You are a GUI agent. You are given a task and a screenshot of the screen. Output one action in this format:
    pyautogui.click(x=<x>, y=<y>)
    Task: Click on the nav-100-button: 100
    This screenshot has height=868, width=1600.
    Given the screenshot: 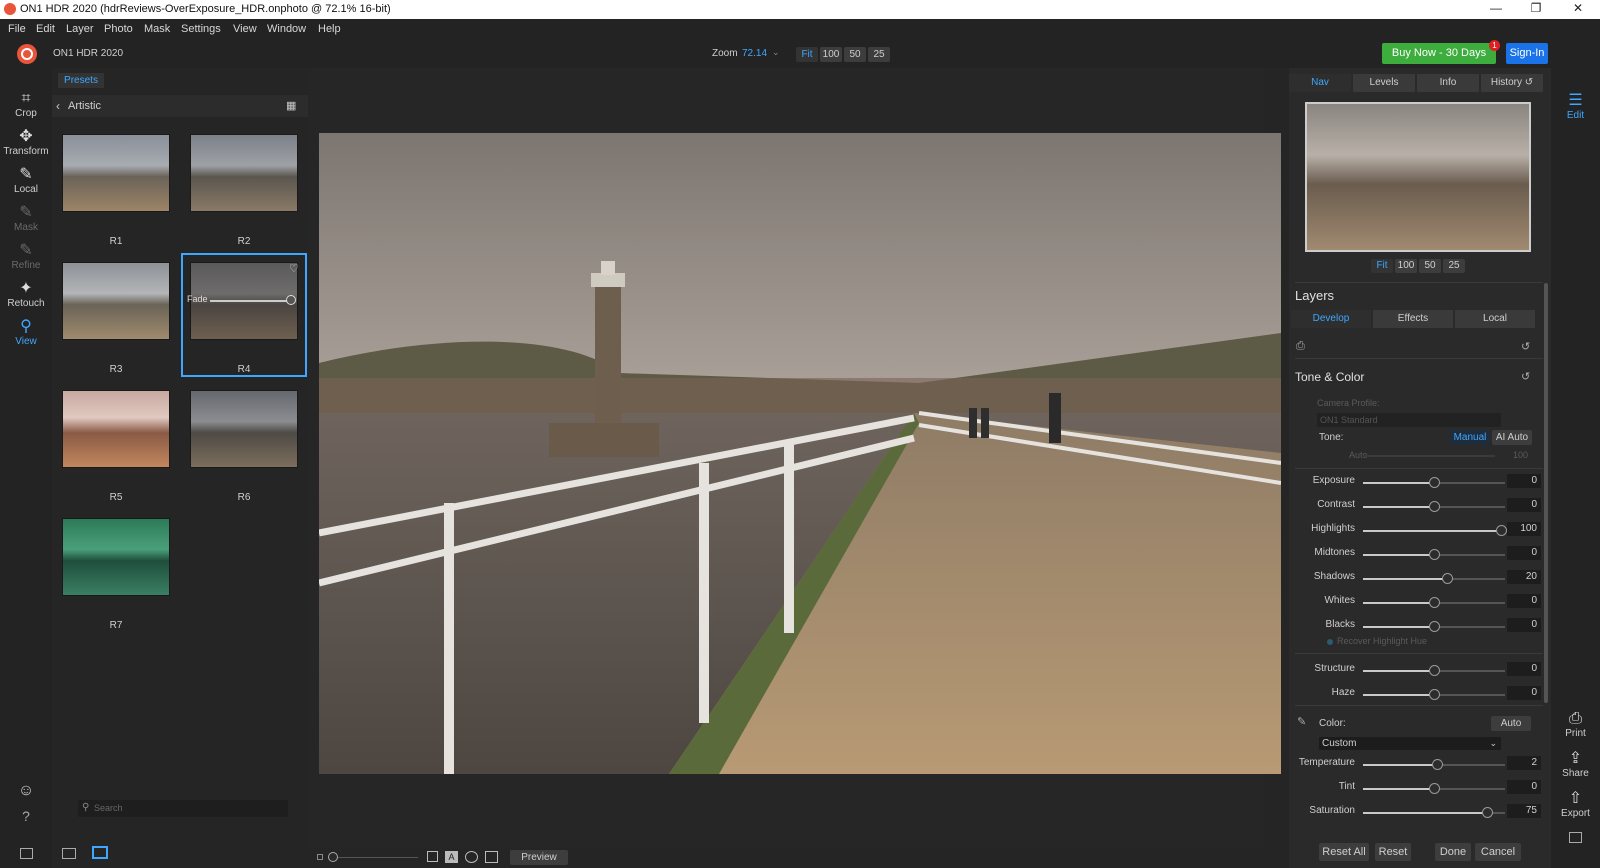 What is the action you would take?
    pyautogui.click(x=1406, y=266)
    